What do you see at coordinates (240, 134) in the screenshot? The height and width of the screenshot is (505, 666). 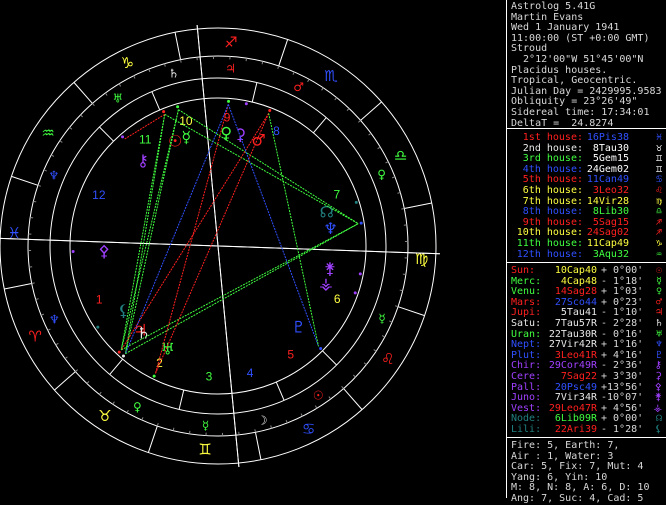 I see `planet-glyph: ⚳` at bounding box center [240, 134].